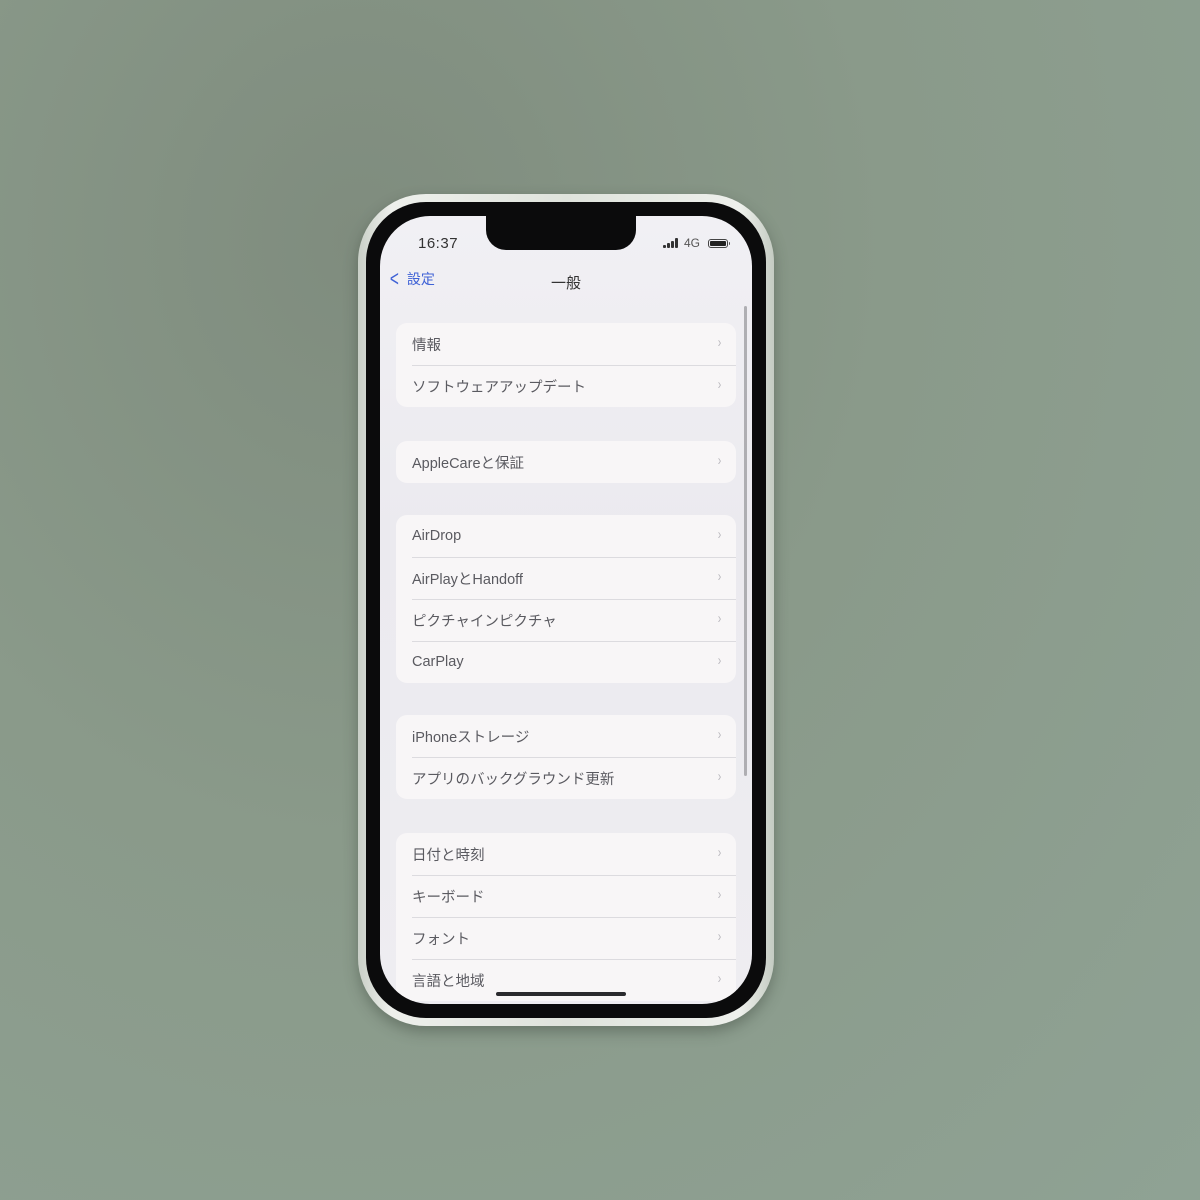 The image size is (1200, 1200). I want to click on network-type: 4G, so click(691, 243).